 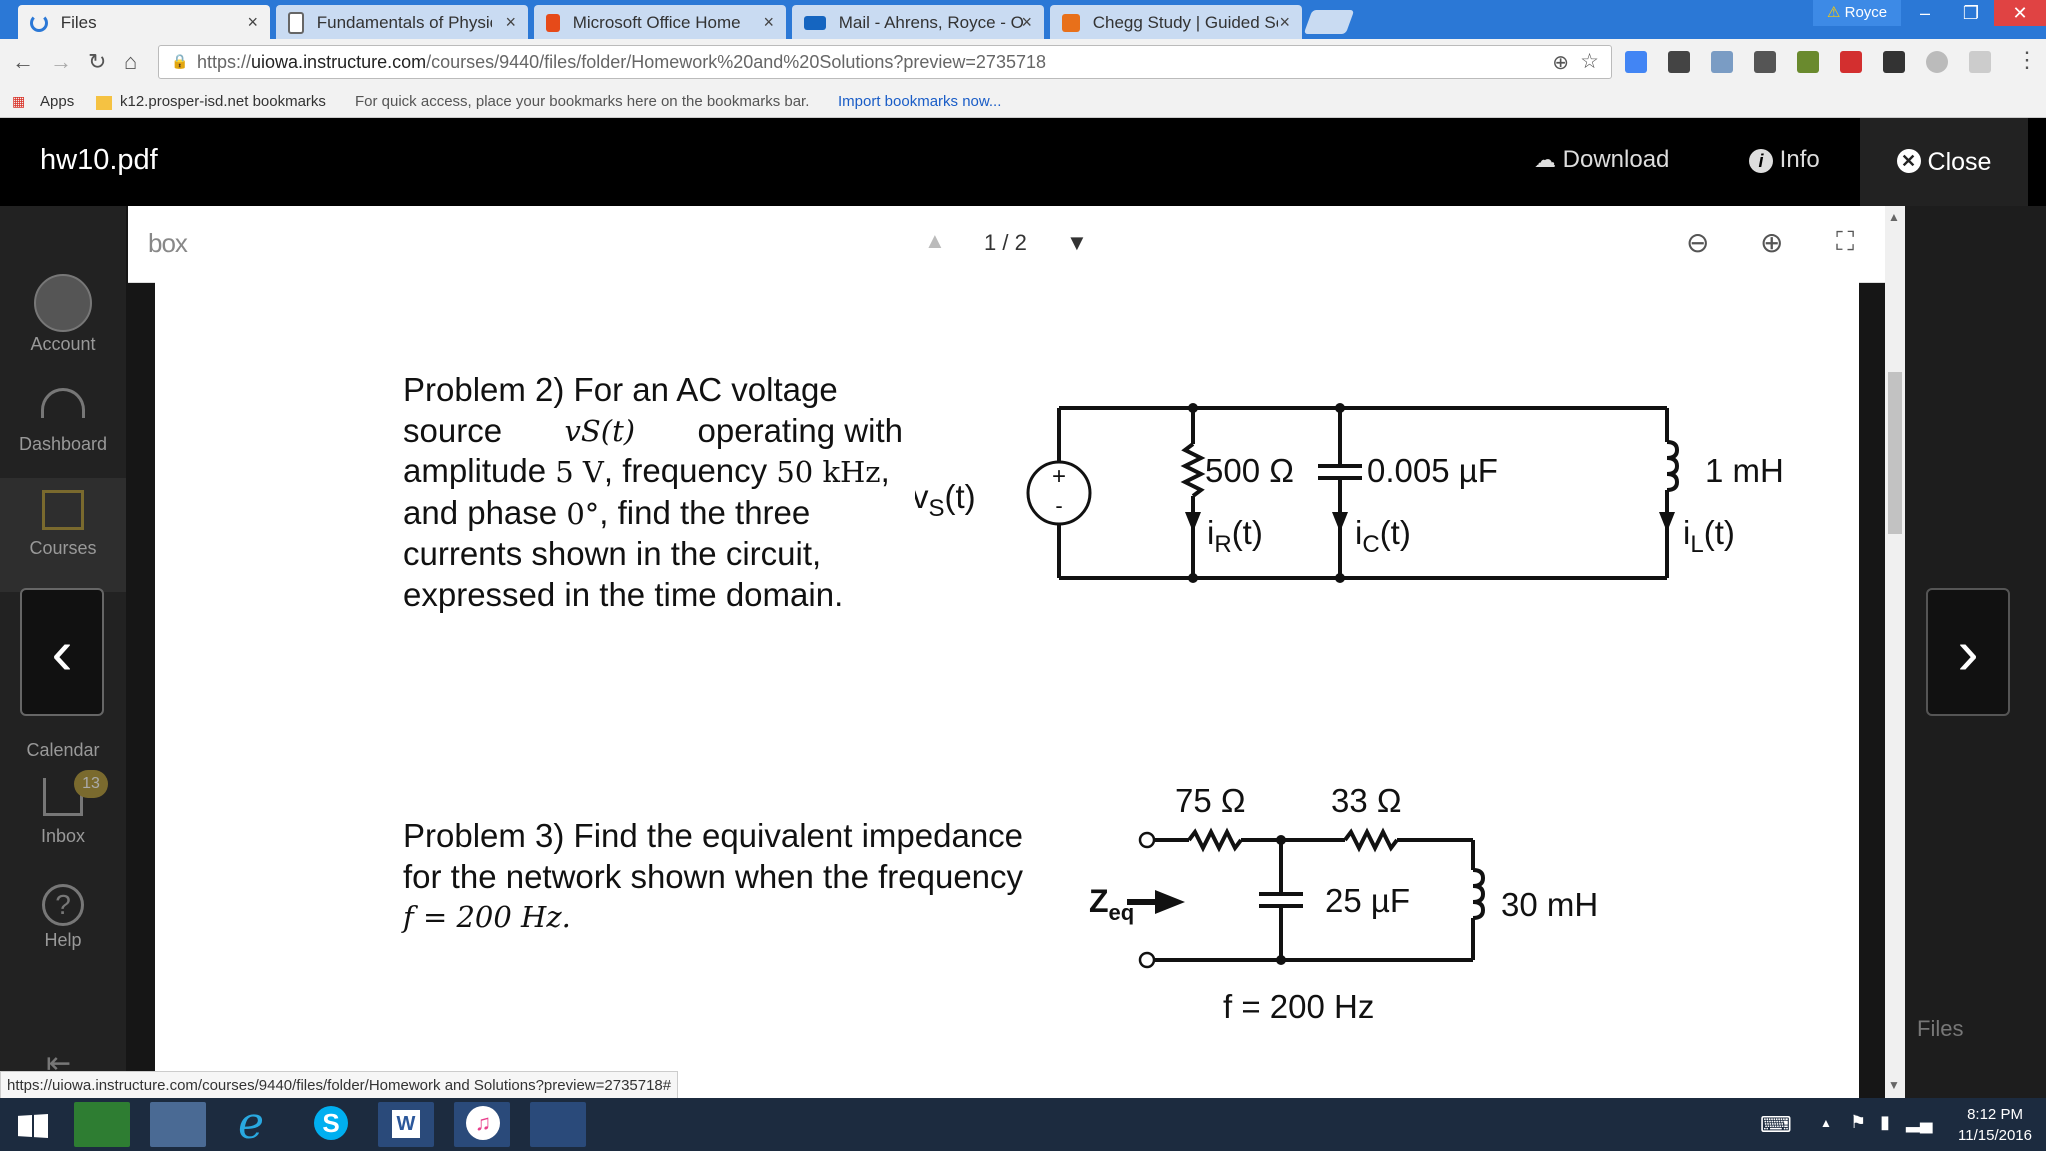 What do you see at coordinates (18, 101) in the screenshot?
I see `apps-grid-icon: ▦` at bounding box center [18, 101].